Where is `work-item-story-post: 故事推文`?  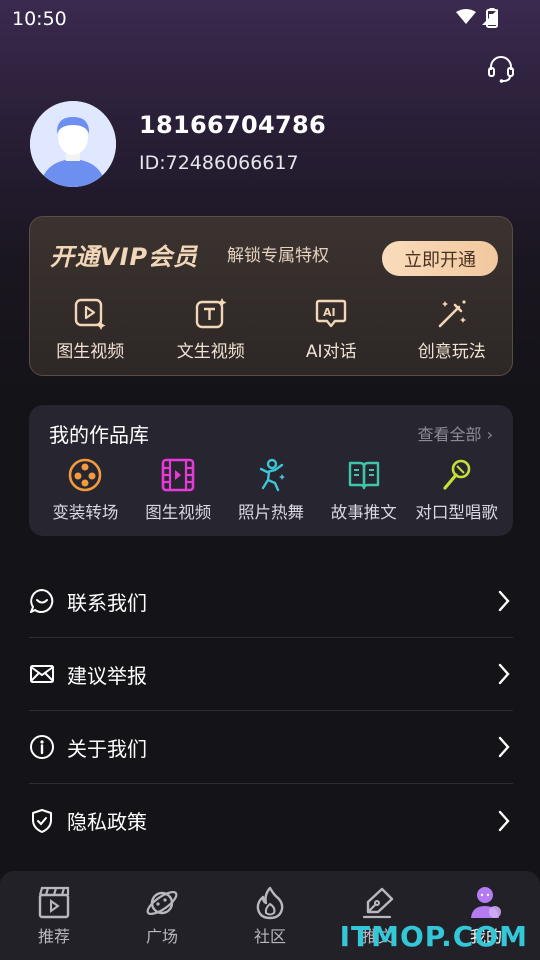
work-item-story-post: 故事推文 is located at coordinates (363, 490).